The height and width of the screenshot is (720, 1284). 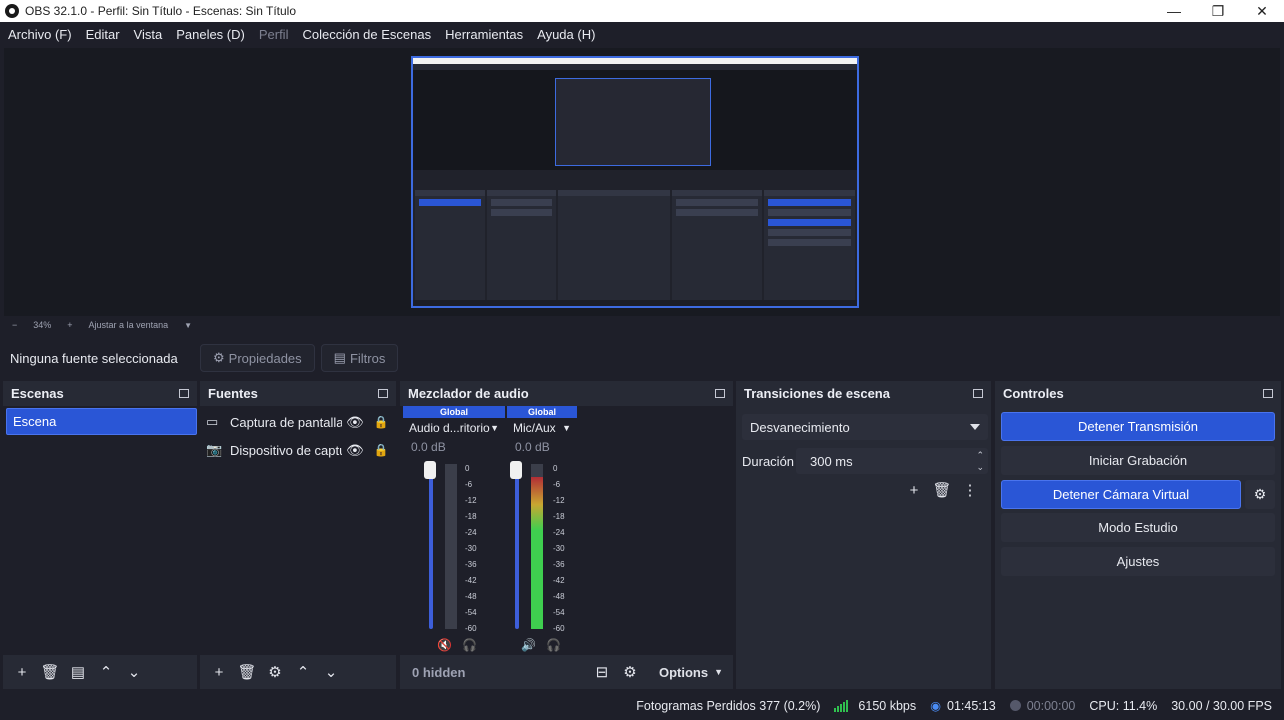 I want to click on channel-name-select: Audio d...ritorio ▼, so click(x=454, y=428).